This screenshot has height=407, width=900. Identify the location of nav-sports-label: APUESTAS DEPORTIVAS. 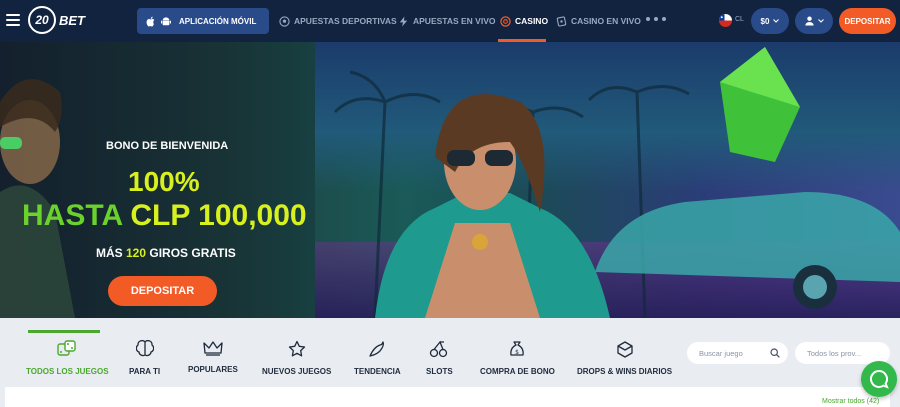
(345, 21).